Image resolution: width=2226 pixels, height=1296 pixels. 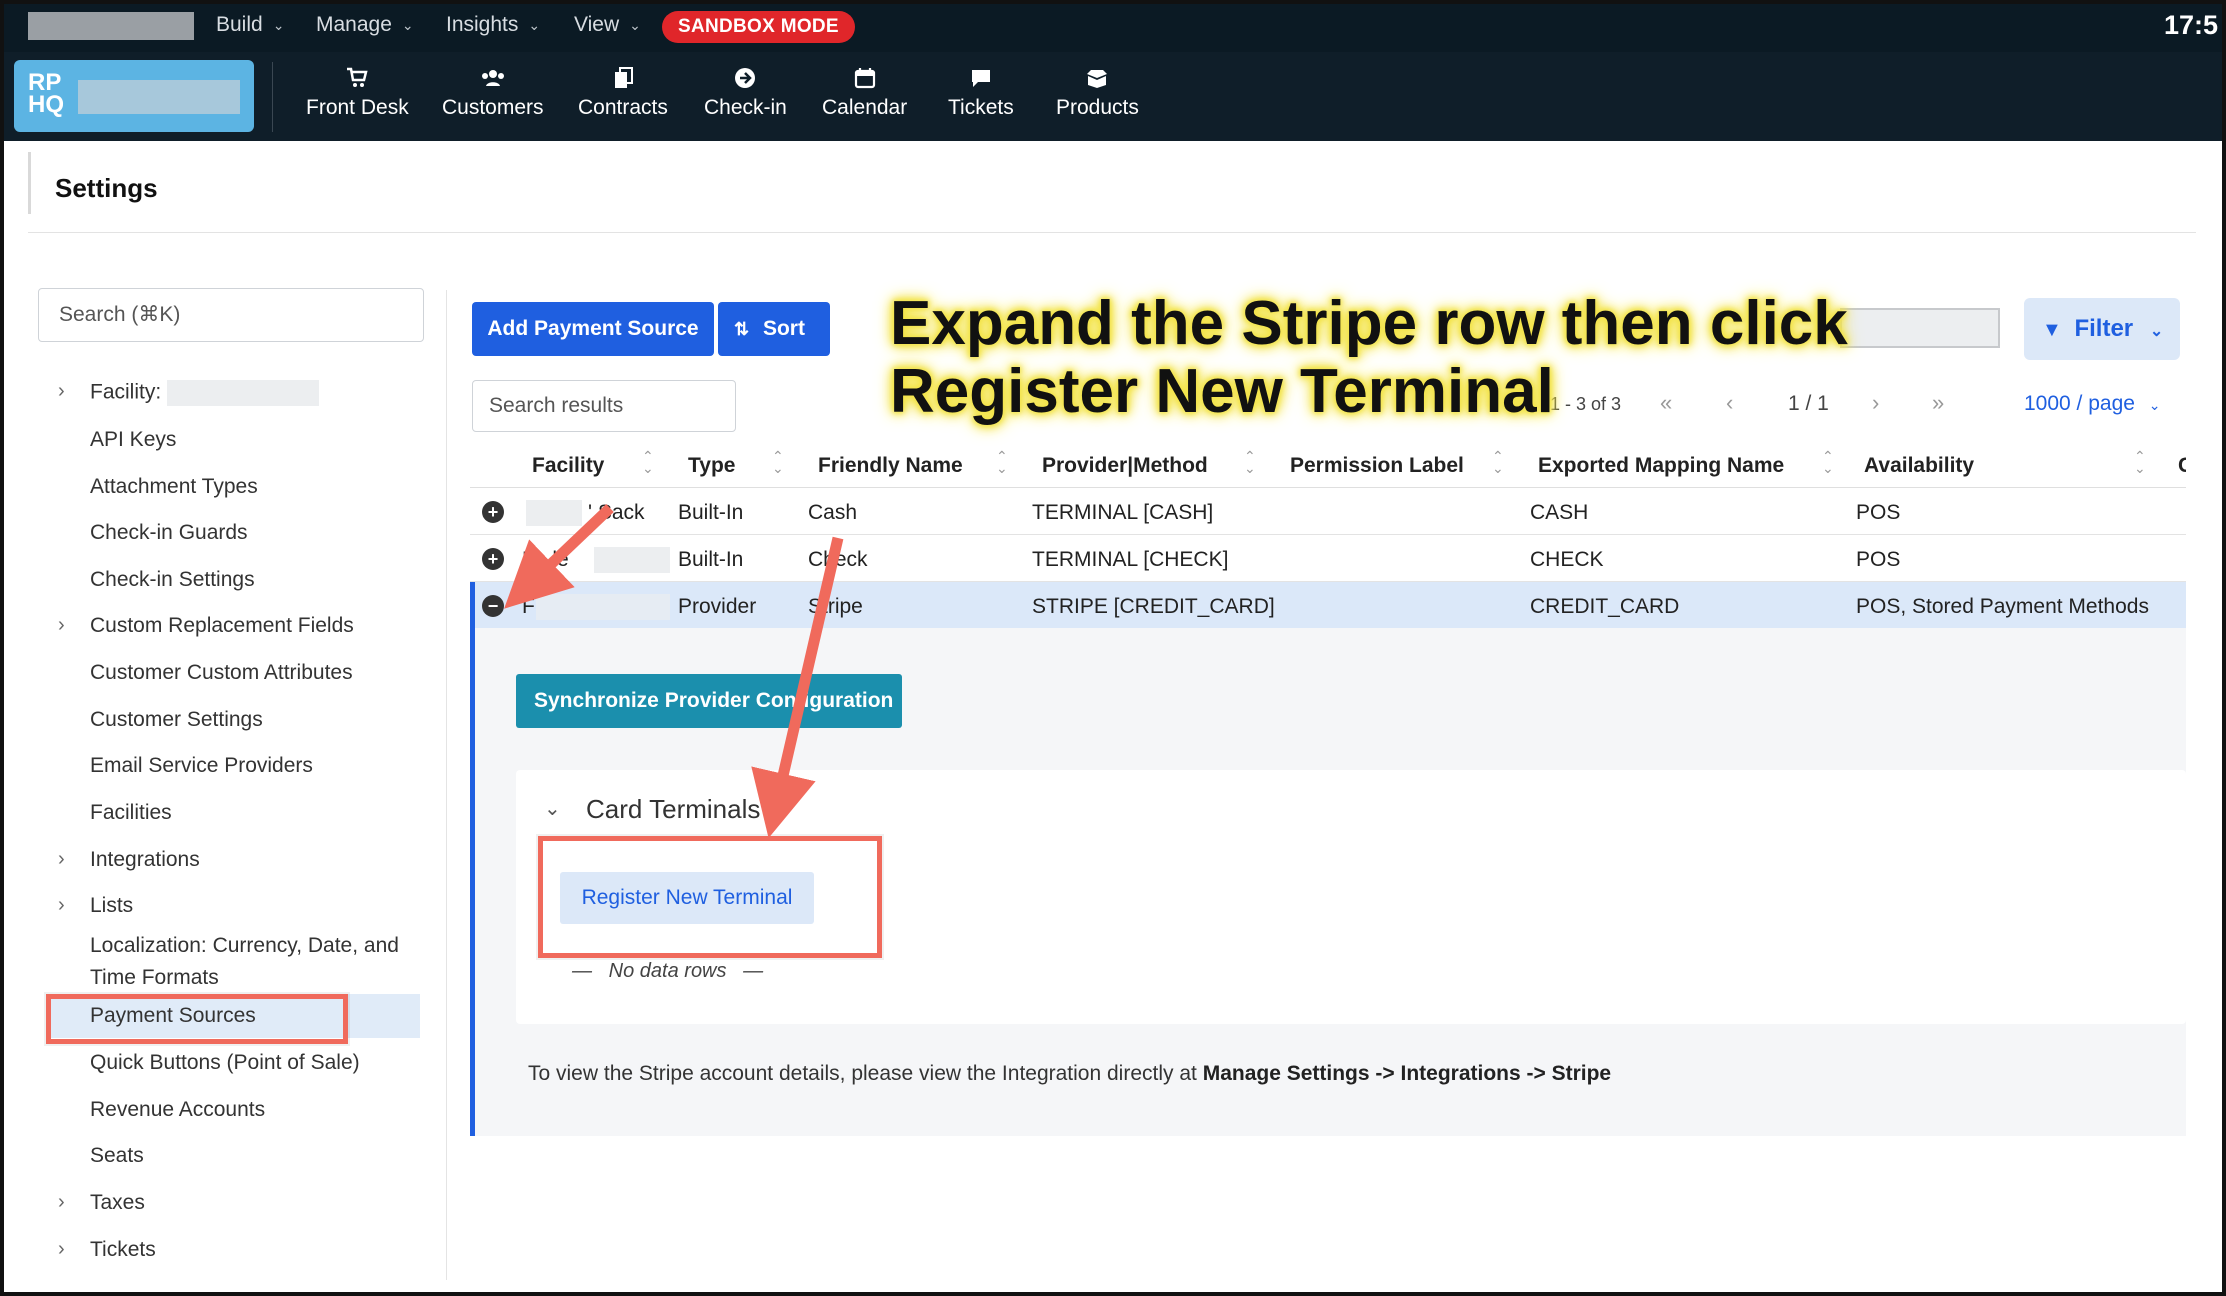 What do you see at coordinates (222, 626) in the screenshot?
I see `sidebar-item-custom-replacement-fields: Custom Replacement Fields` at bounding box center [222, 626].